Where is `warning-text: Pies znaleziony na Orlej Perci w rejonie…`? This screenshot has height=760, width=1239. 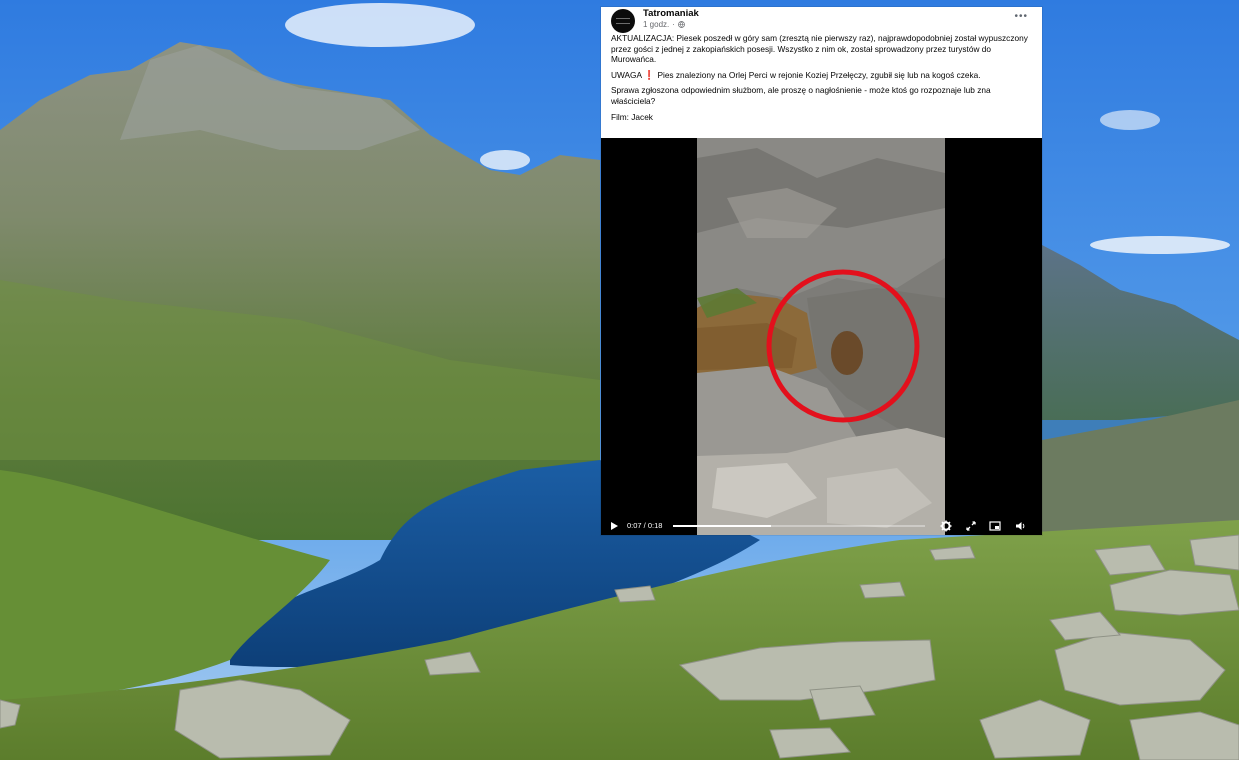 warning-text: Pies znaleziony na Orlej Perci w rejonie… is located at coordinates (819, 74).